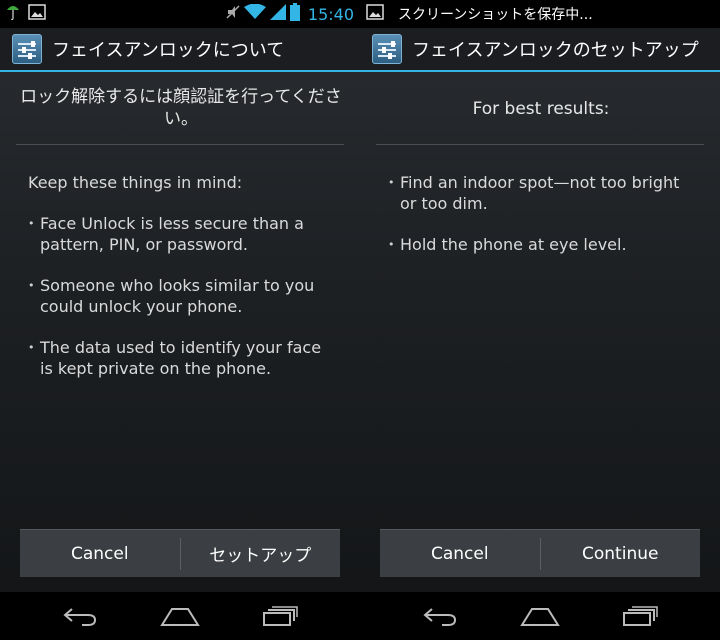  Describe the element at coordinates (261, 553) in the screenshot. I see `setup-button: セットアップ` at that location.